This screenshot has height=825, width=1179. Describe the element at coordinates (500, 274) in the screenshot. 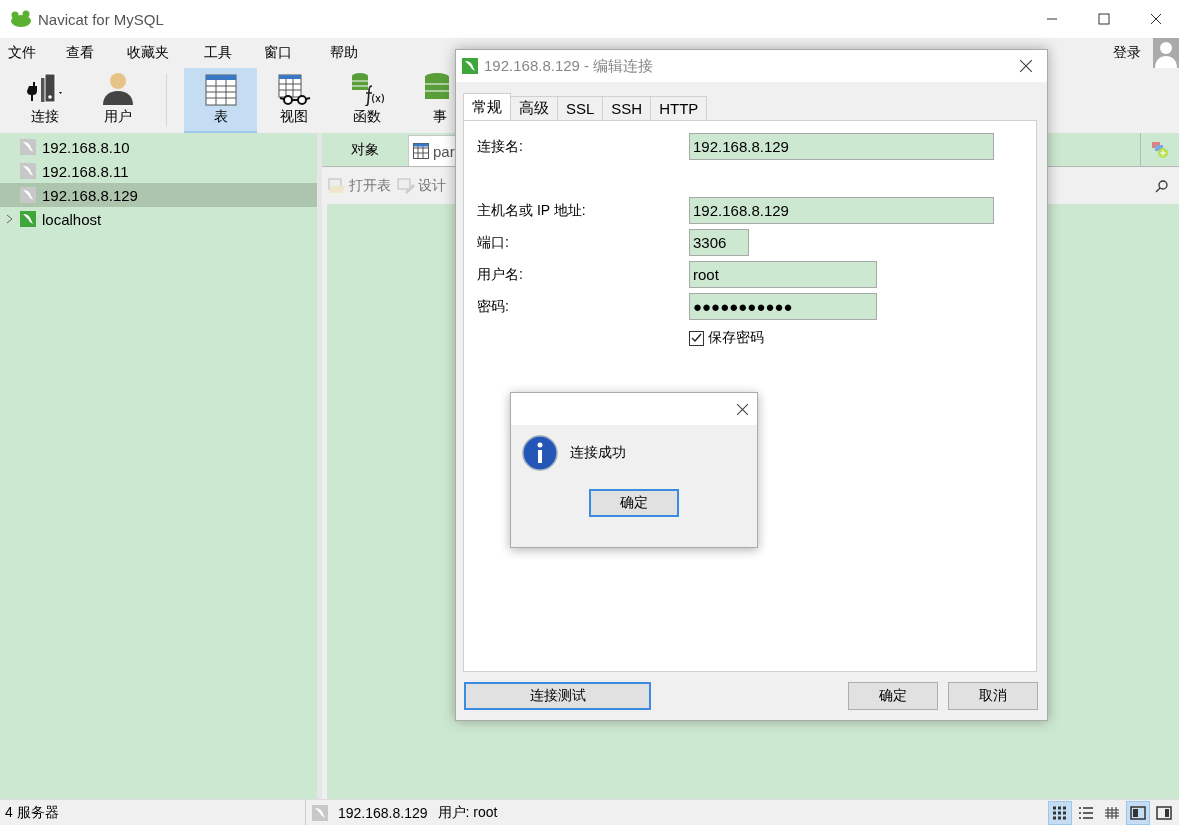

I see `field-label: 用户名:` at that location.